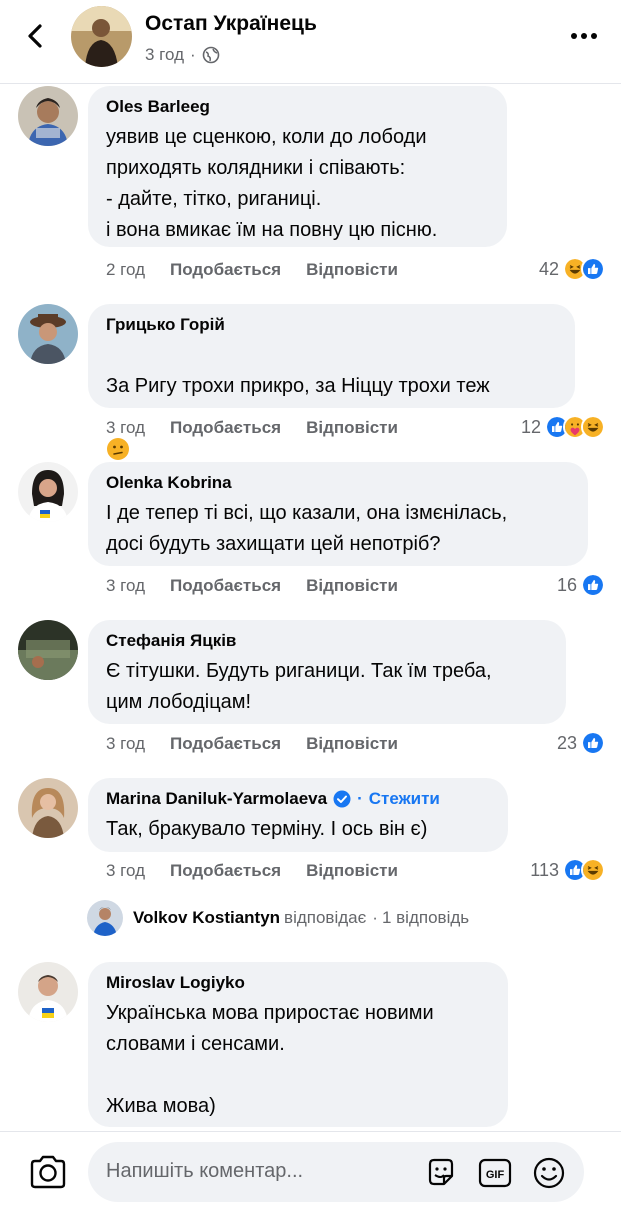 Image resolution: width=621 pixels, height=1210 pixels. I want to click on comment-actions: 2 год Подобається Відповісти, so click(252, 270).